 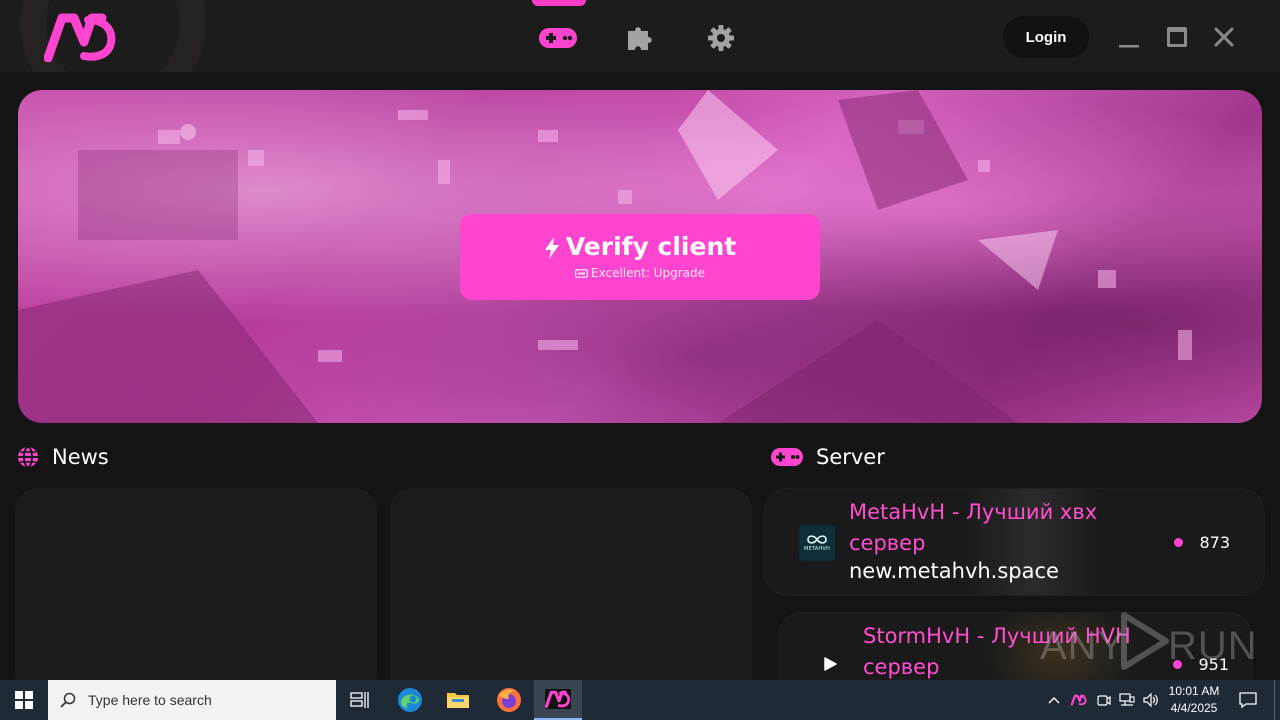 I want to click on windows-taskbar: Type here to search 10:01 AM 4/4/2025, so click(x=640, y=700).